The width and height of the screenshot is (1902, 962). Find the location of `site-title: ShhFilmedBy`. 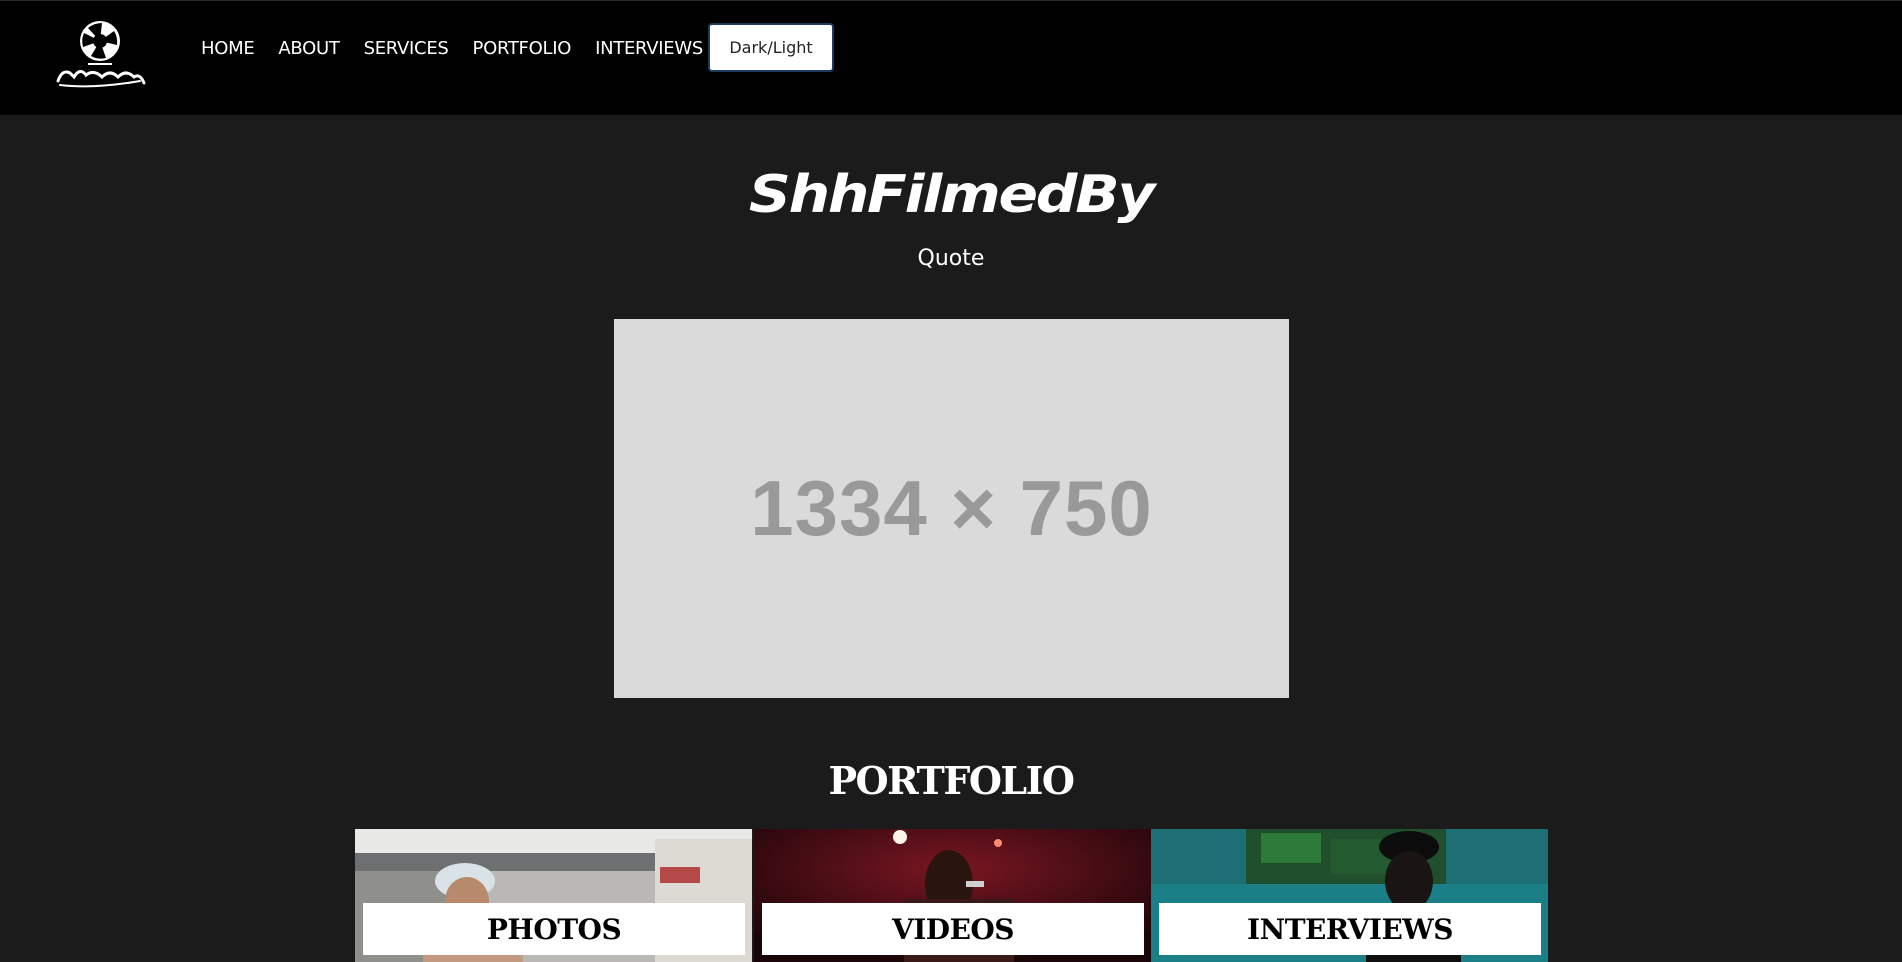

site-title: ShhFilmedBy is located at coordinates (951, 195).